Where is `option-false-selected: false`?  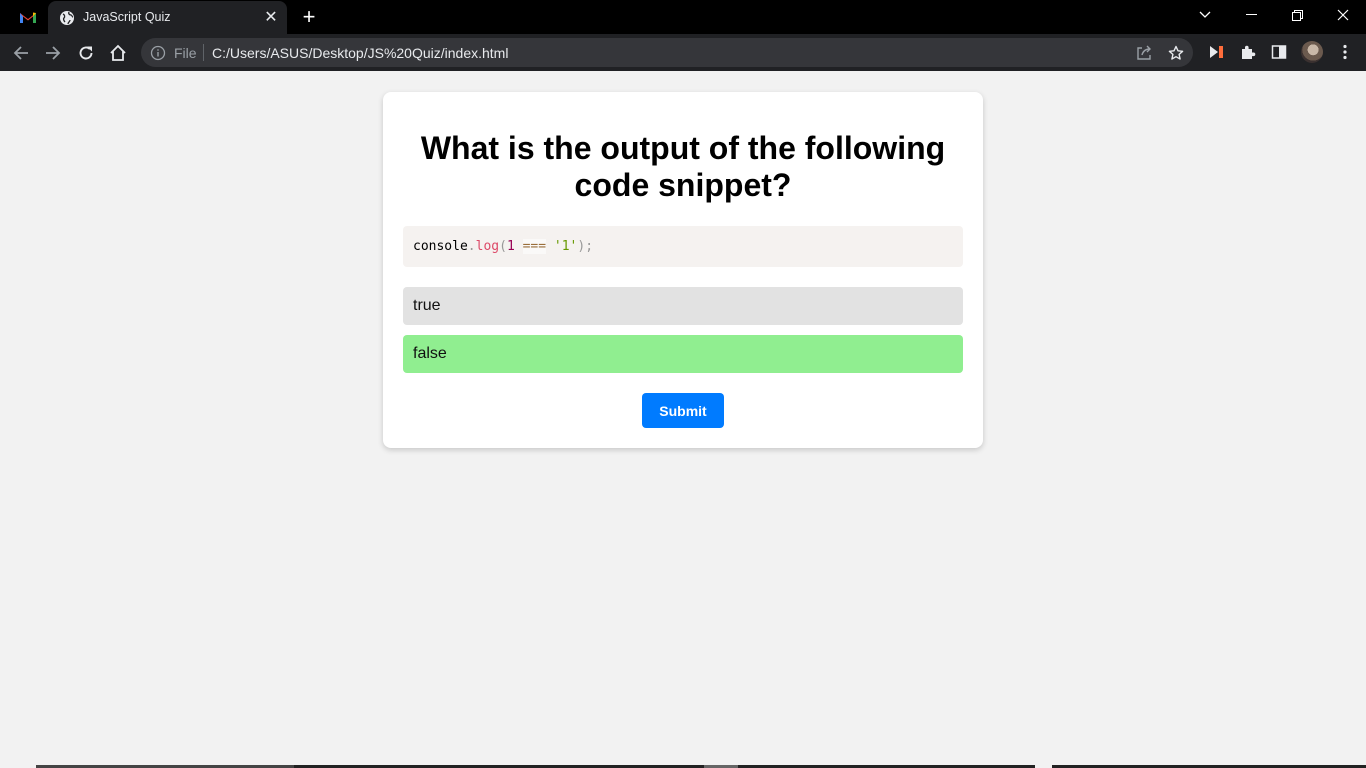 option-false-selected: false is located at coordinates (683, 354).